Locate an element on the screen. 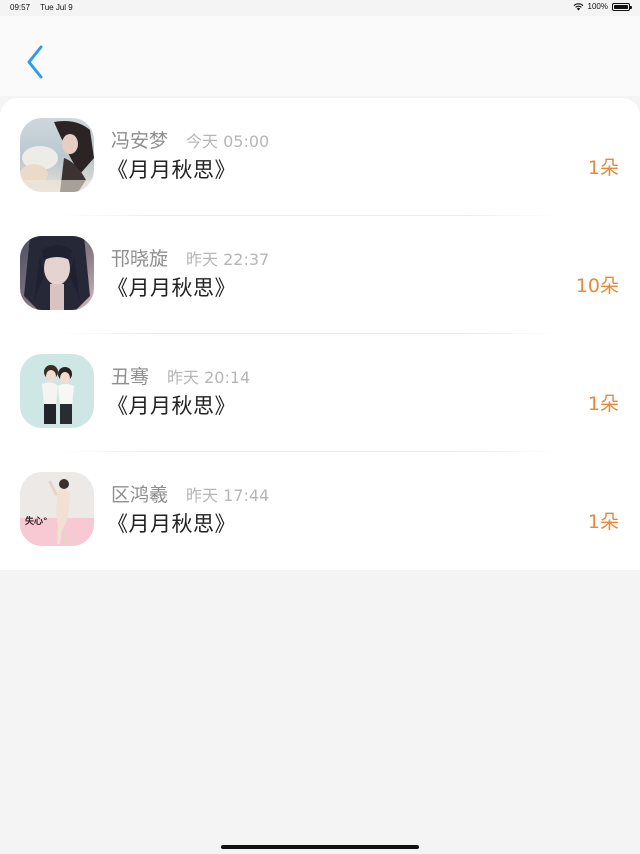  sender-name: 邗晓旋 is located at coordinates (140, 259).